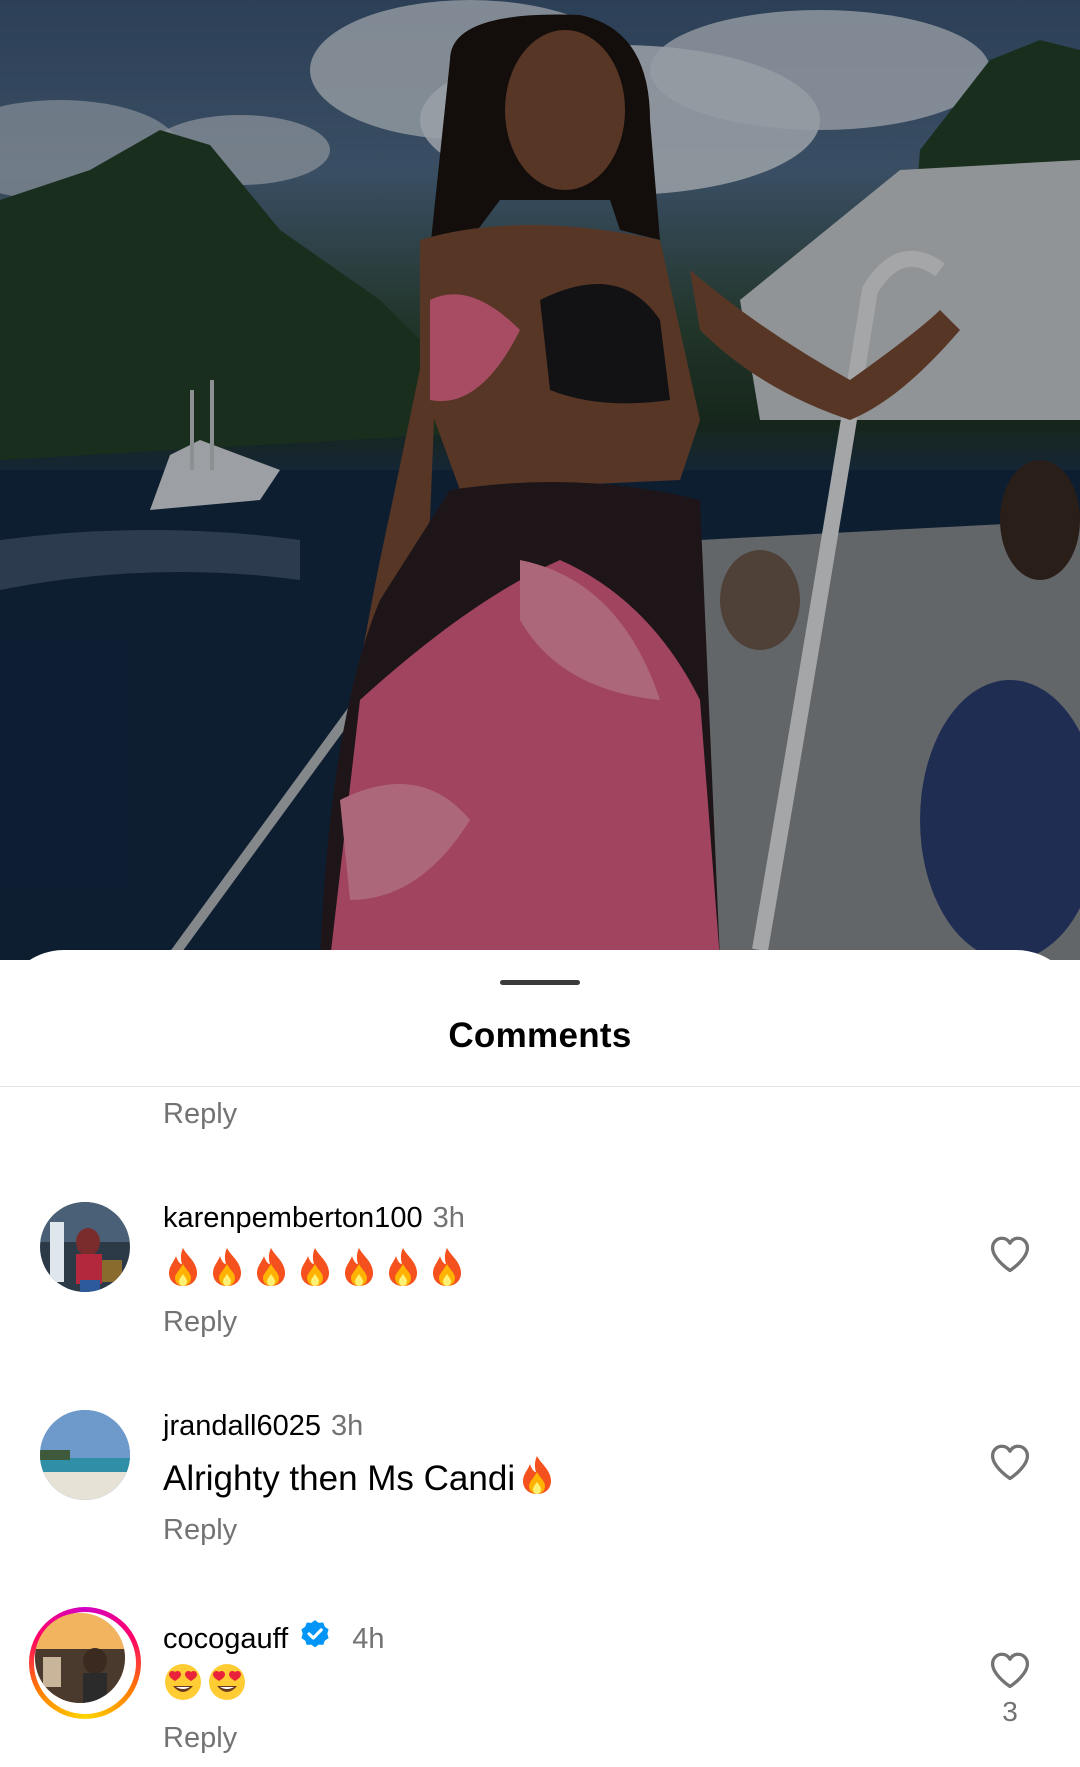 The width and height of the screenshot is (1080, 1767). I want to click on sheet-title: Comments, so click(540, 1035).